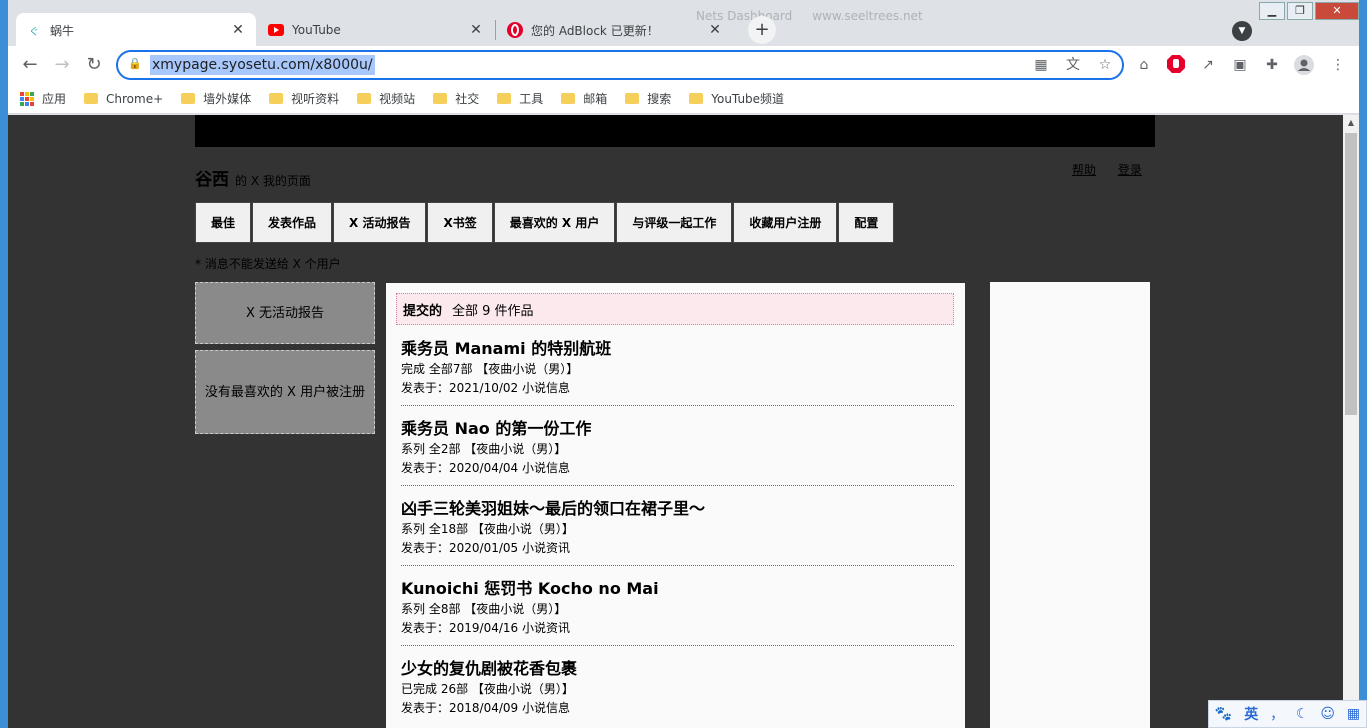 The height and width of the screenshot is (728, 1367). I want to click on bookmark-folder: 视听资料, so click(304, 98).